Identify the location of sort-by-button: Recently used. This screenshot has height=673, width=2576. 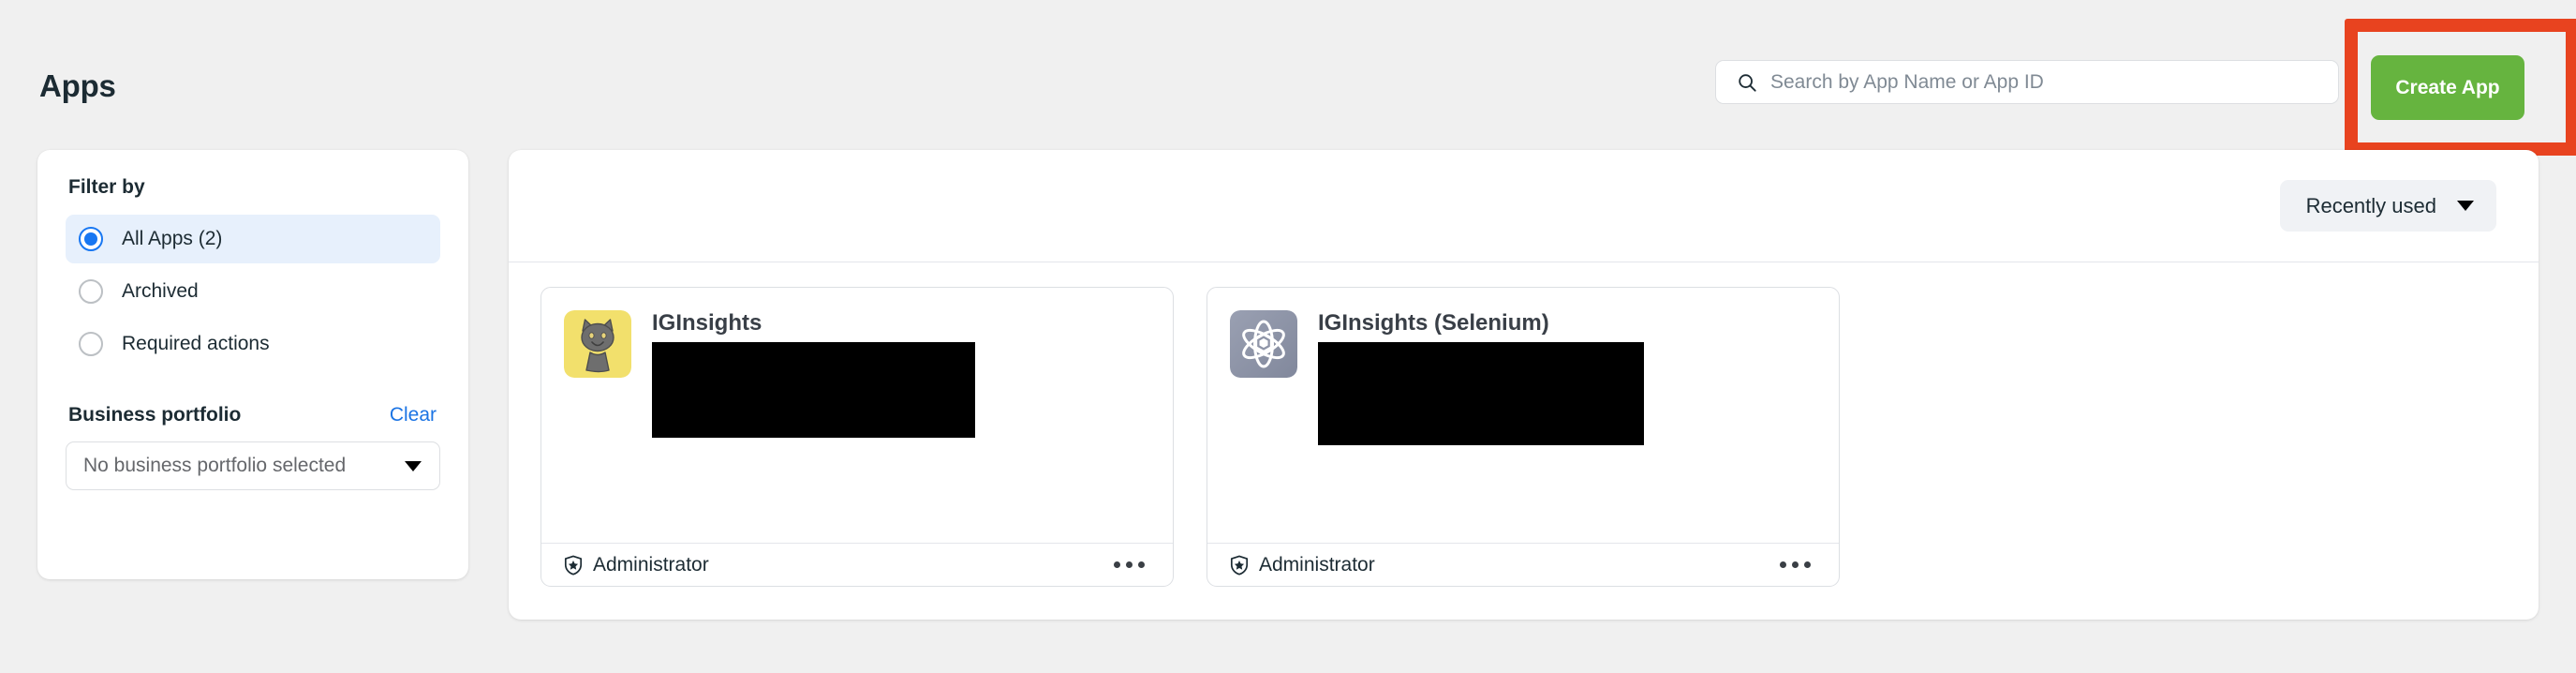
(2388, 206).